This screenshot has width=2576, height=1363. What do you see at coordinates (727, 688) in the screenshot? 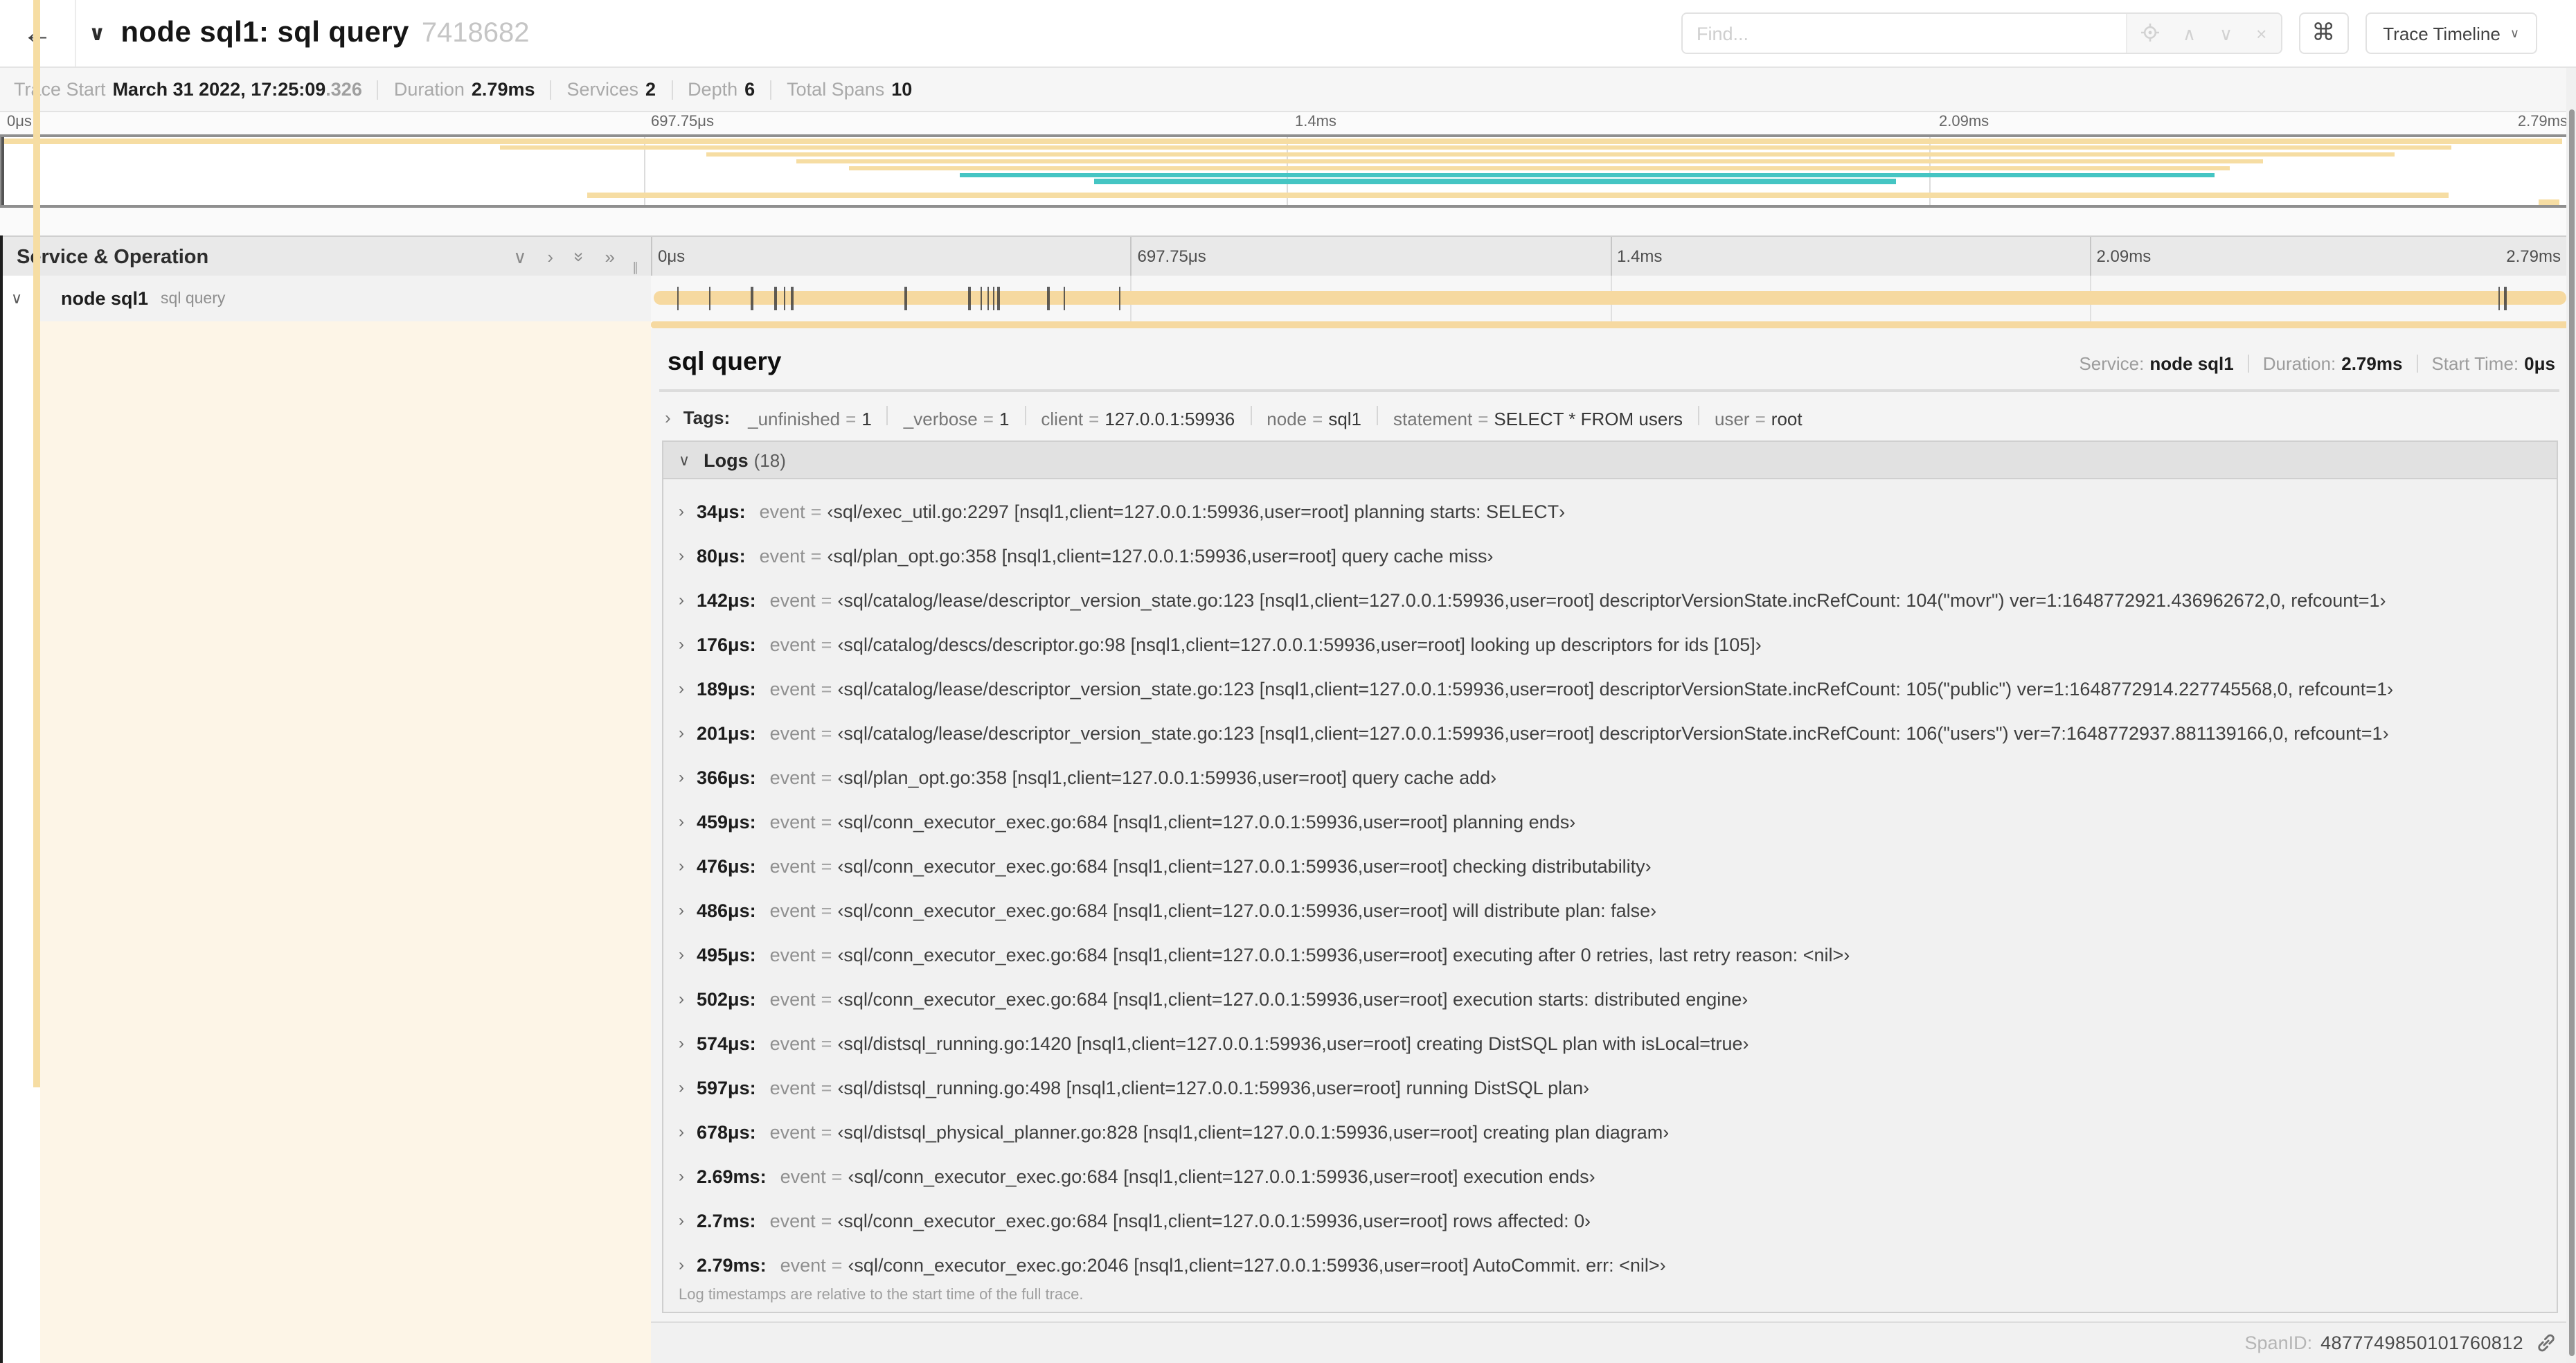
I see `log-timestamp: 189μs:` at bounding box center [727, 688].